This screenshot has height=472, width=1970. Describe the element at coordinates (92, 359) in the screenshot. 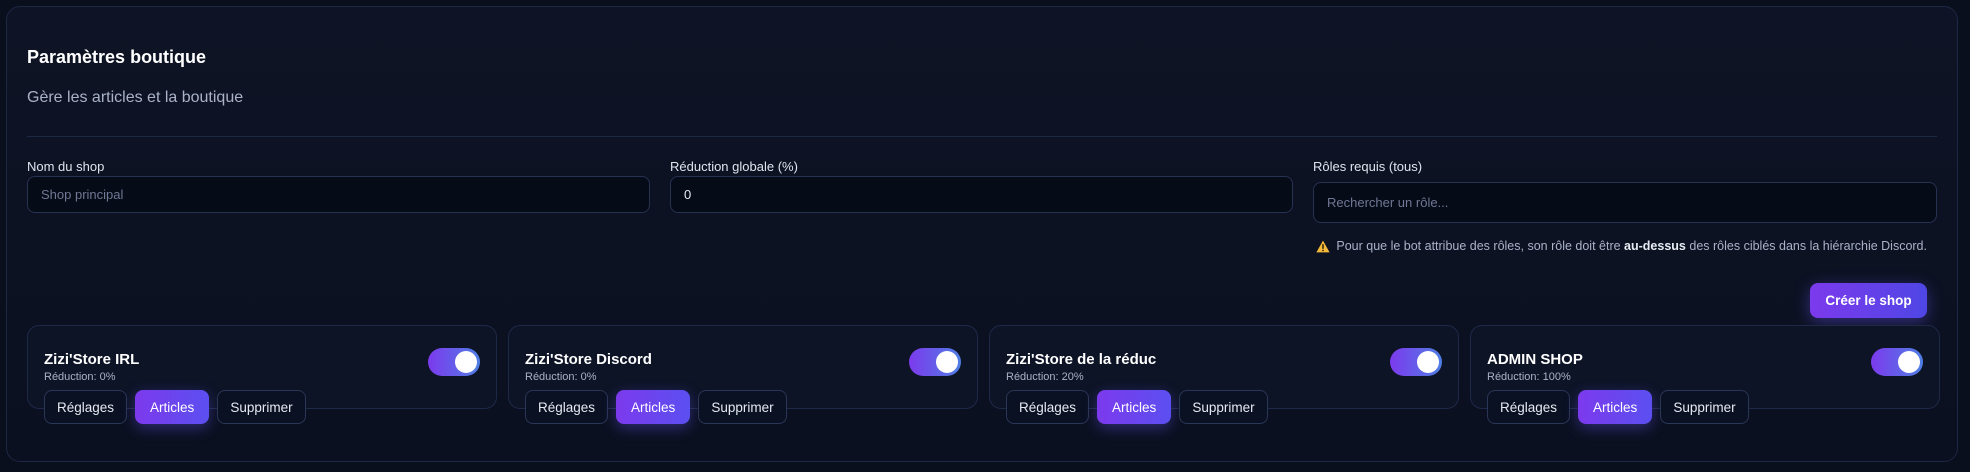

I see `shop-name: Zizi'Store IRL` at that location.